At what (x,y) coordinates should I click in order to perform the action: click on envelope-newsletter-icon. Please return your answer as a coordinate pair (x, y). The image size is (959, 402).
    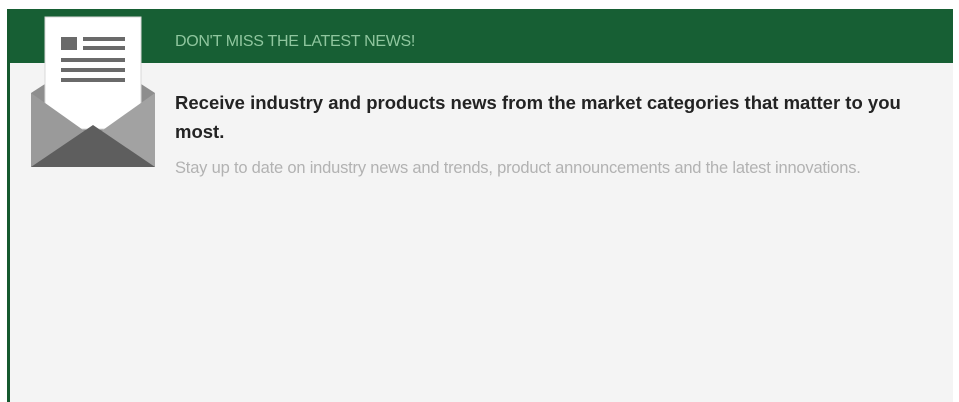
    Looking at the image, I should click on (93, 91).